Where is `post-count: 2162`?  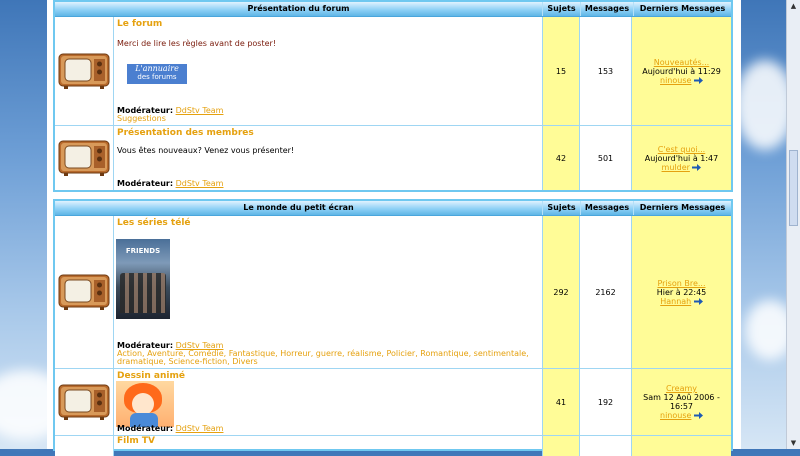
post-count: 2162 is located at coordinates (605, 292).